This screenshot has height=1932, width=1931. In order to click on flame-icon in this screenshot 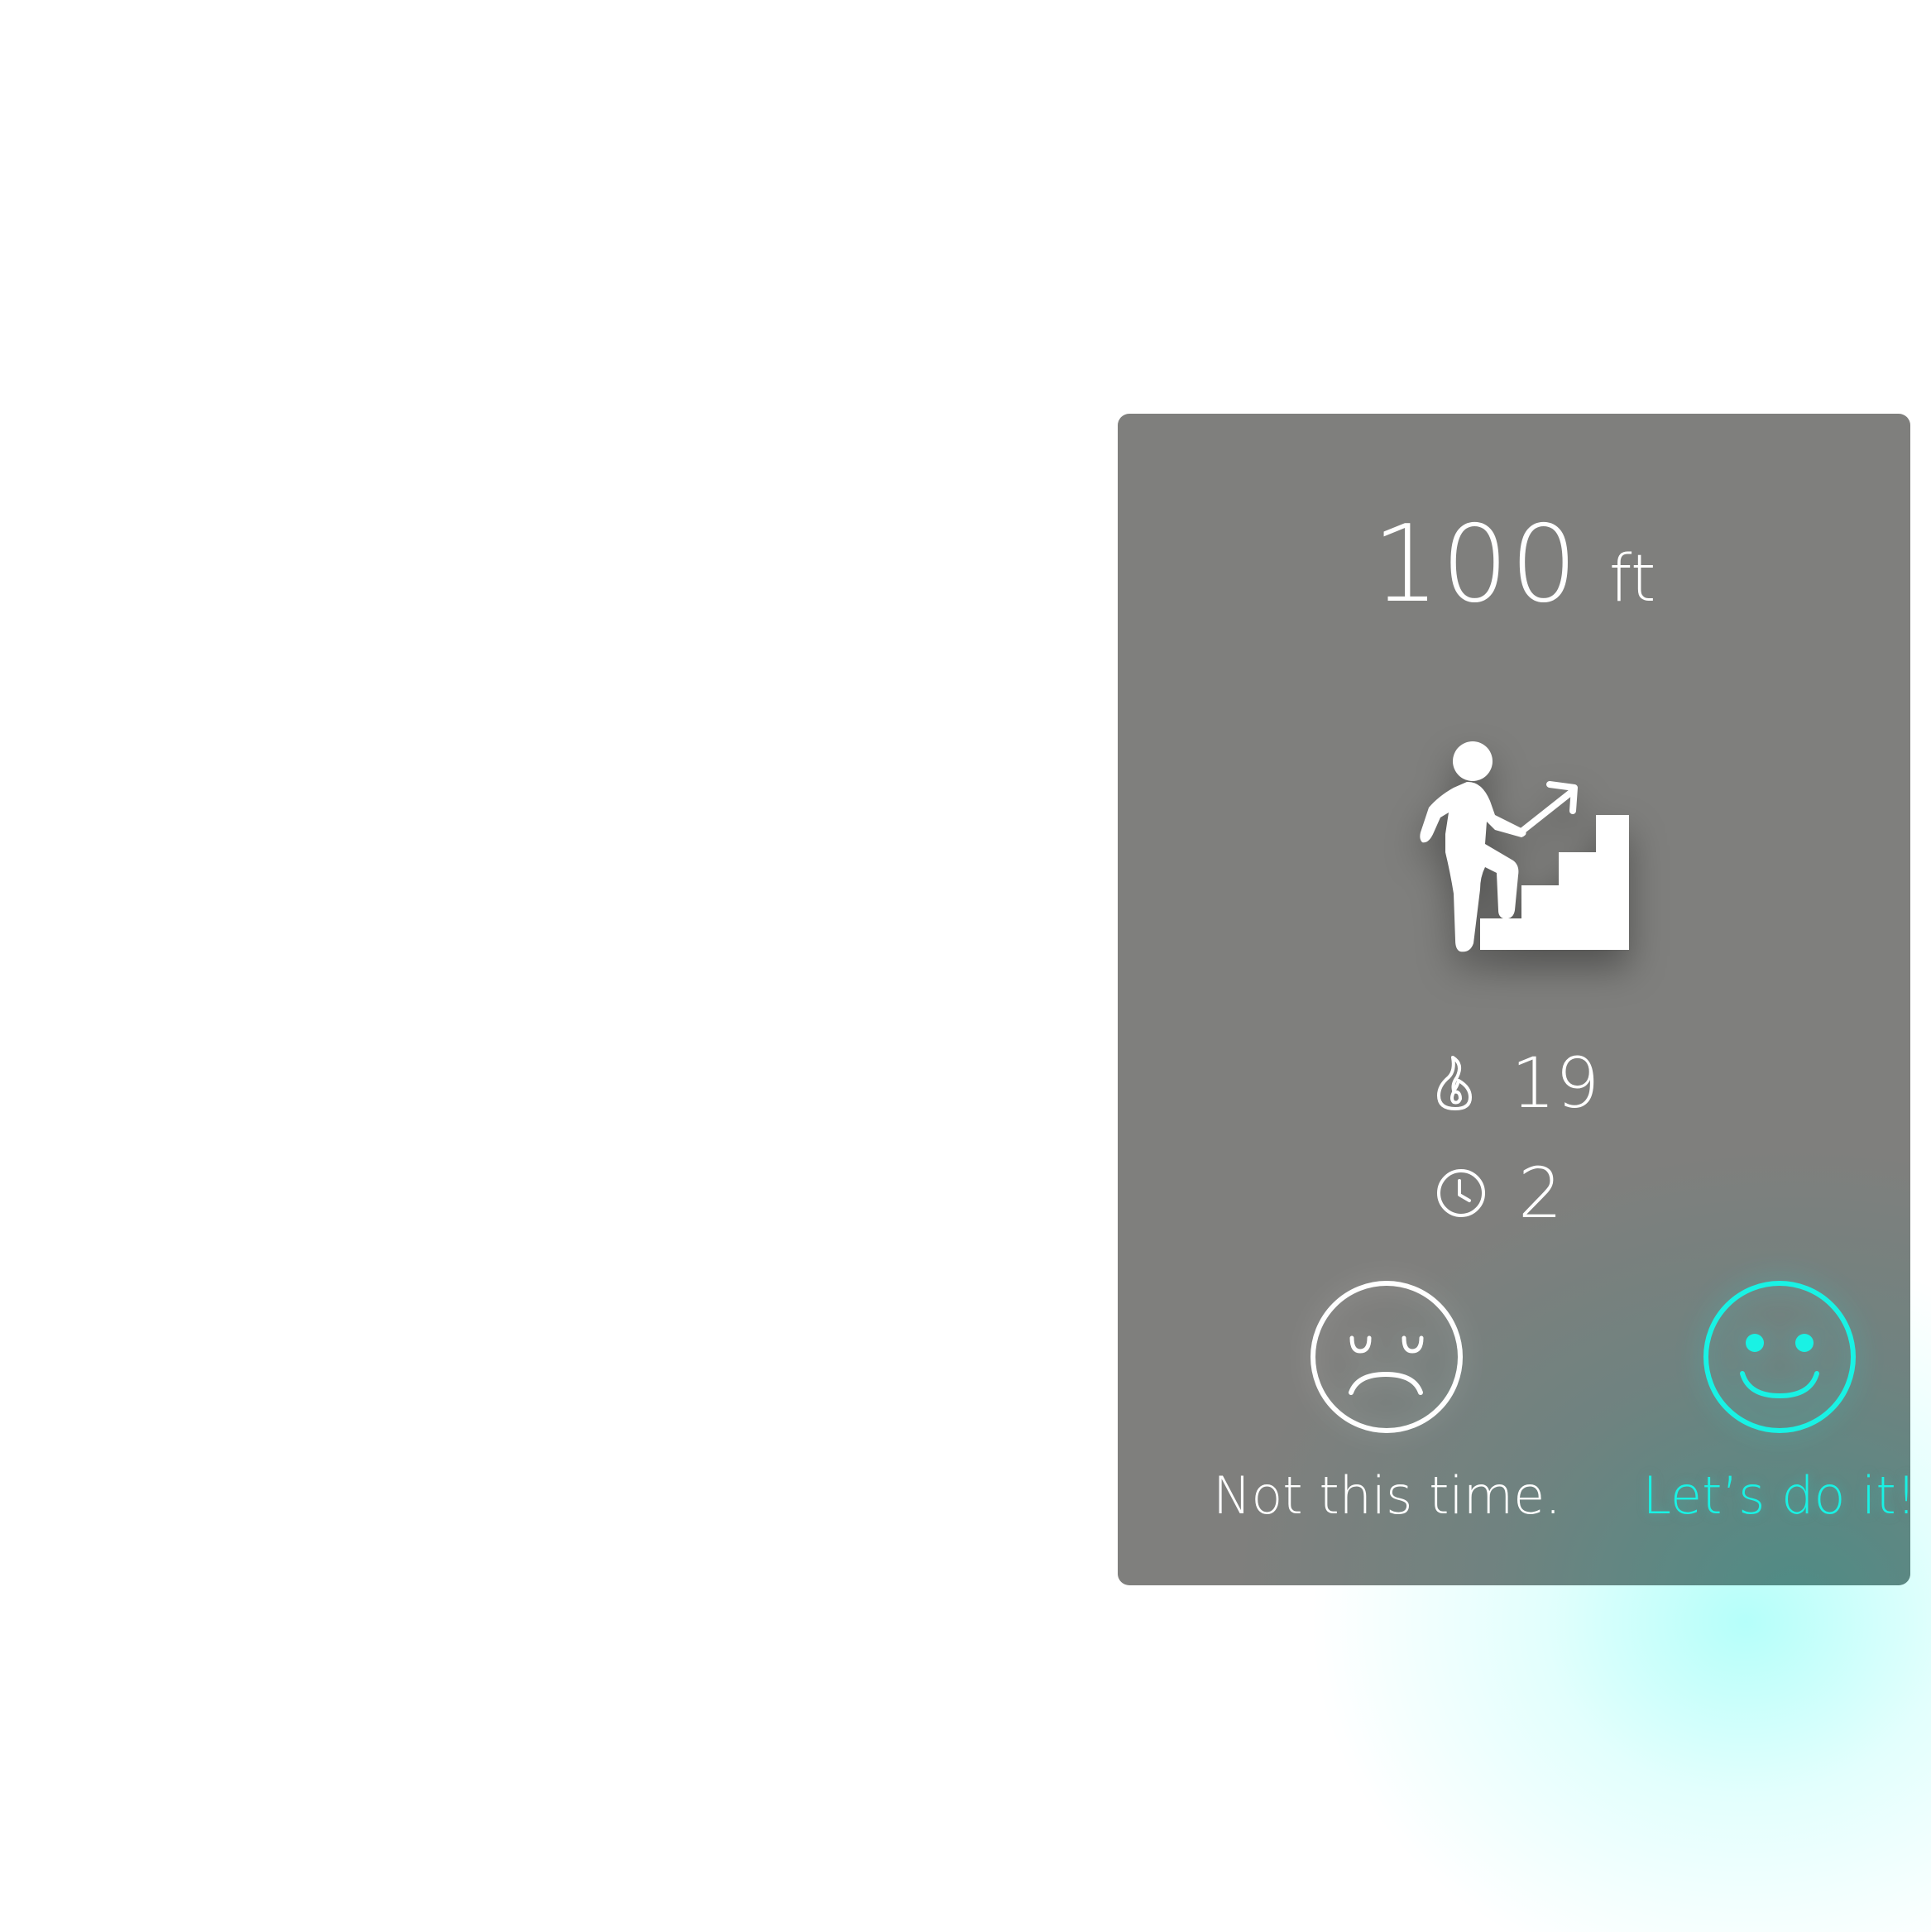, I will do `click(1454, 1083)`.